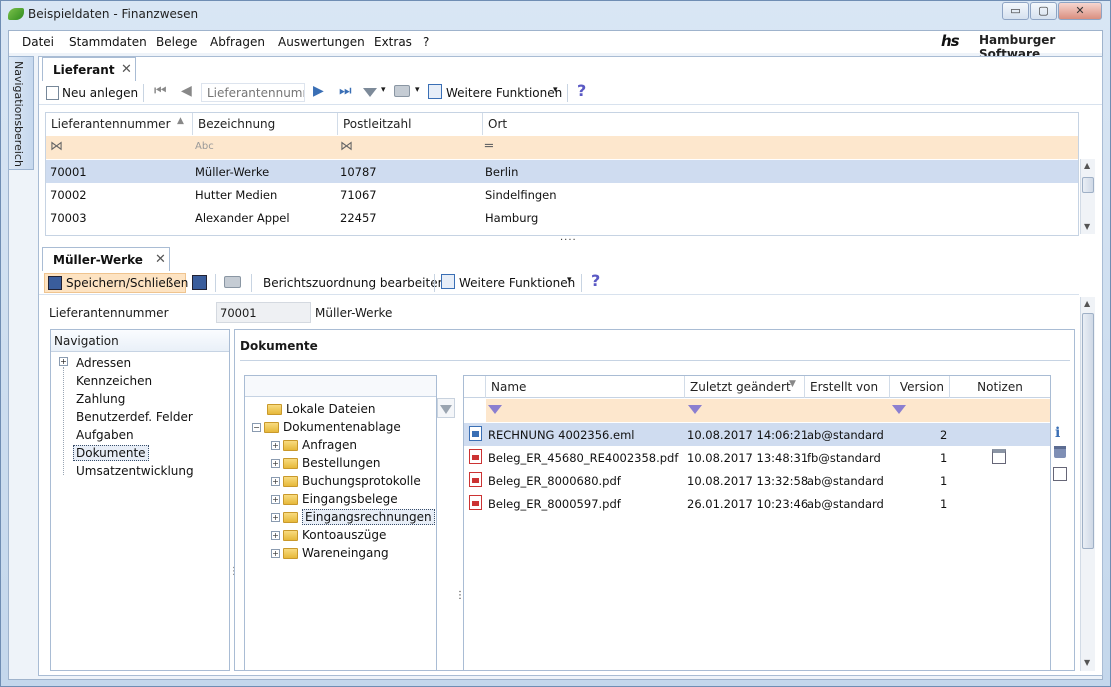 The height and width of the screenshot is (687, 1111). What do you see at coordinates (999, 456) in the screenshot?
I see `note-icon` at bounding box center [999, 456].